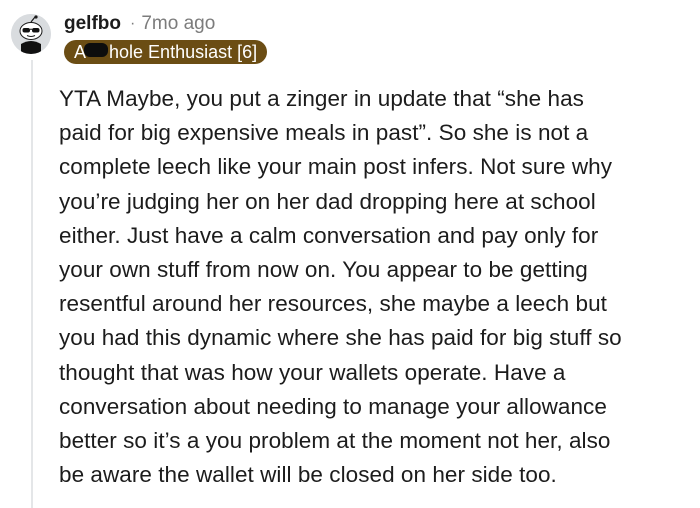 The width and height of the screenshot is (700, 508). What do you see at coordinates (139, 24) in the screenshot?
I see `comment-header: gelfbo · 7mo ago` at bounding box center [139, 24].